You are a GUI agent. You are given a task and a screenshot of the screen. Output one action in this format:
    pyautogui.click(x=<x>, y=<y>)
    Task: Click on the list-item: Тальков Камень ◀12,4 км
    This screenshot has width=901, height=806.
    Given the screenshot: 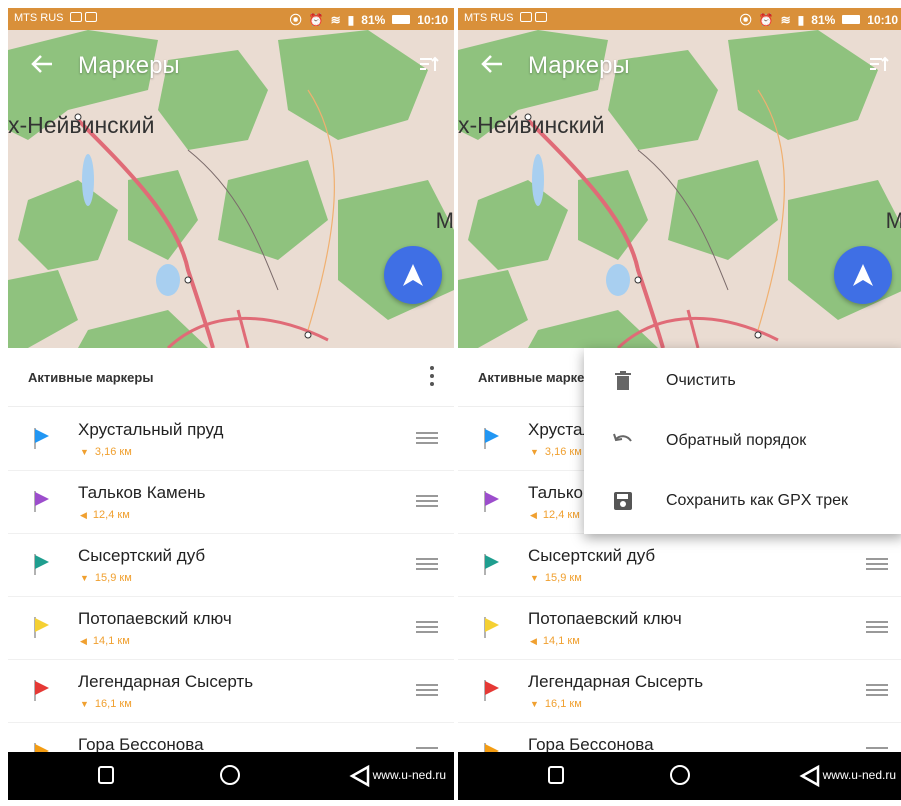 What is the action you would take?
    pyautogui.click(x=231, y=502)
    